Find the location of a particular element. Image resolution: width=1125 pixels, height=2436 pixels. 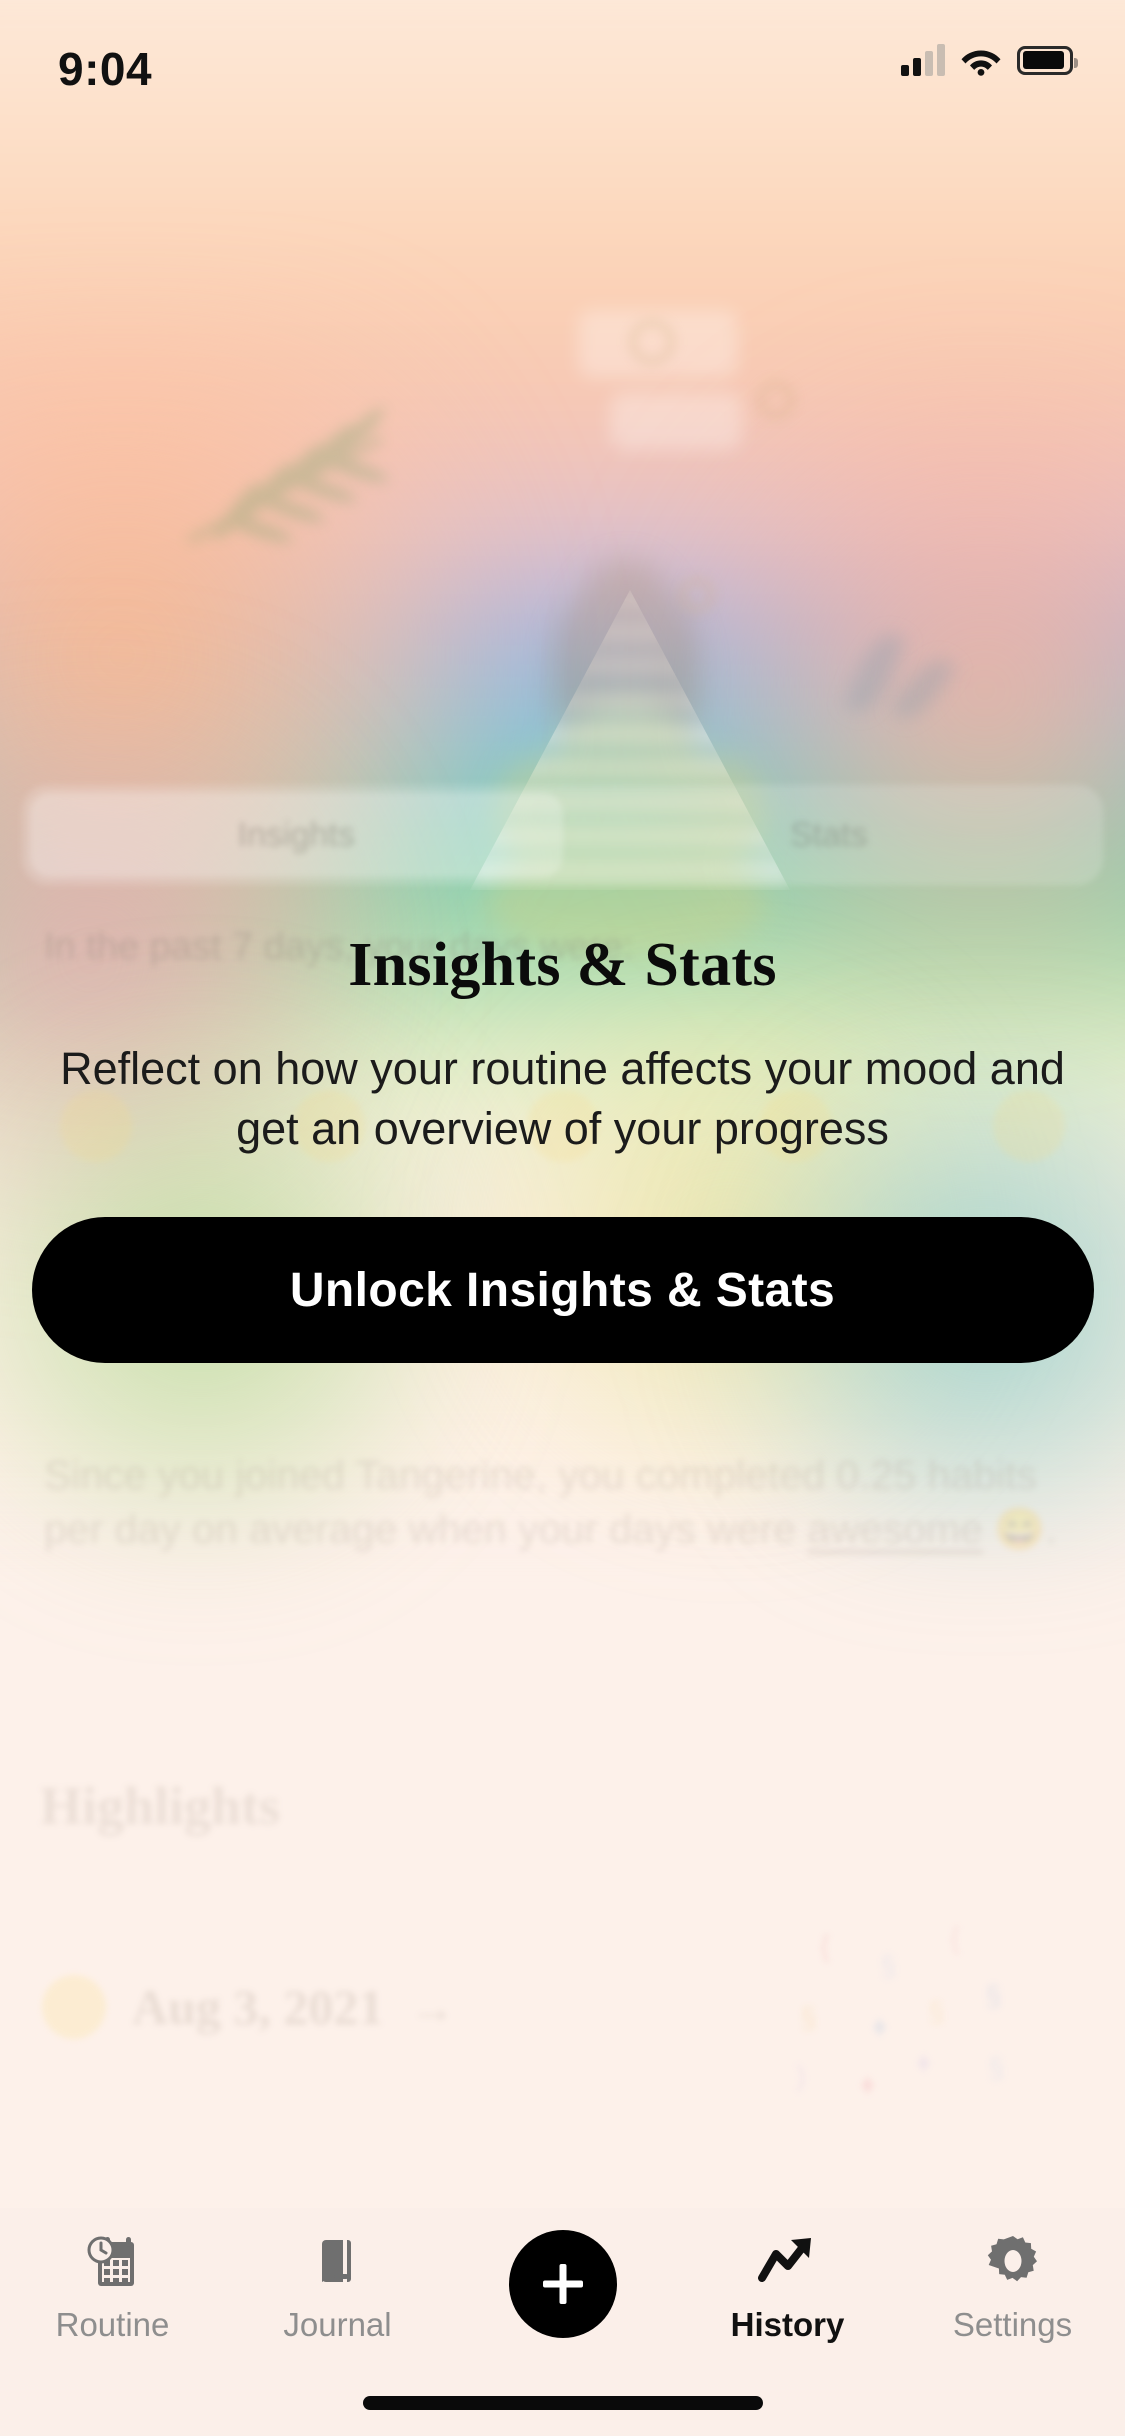

tab-routine-label: Routine is located at coordinates (112, 2324).